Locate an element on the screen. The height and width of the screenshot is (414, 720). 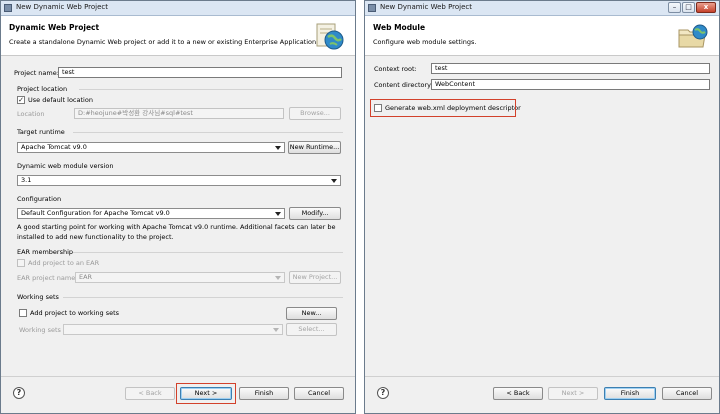
use-default-location-checkbox: ✓ is located at coordinates (21, 100).